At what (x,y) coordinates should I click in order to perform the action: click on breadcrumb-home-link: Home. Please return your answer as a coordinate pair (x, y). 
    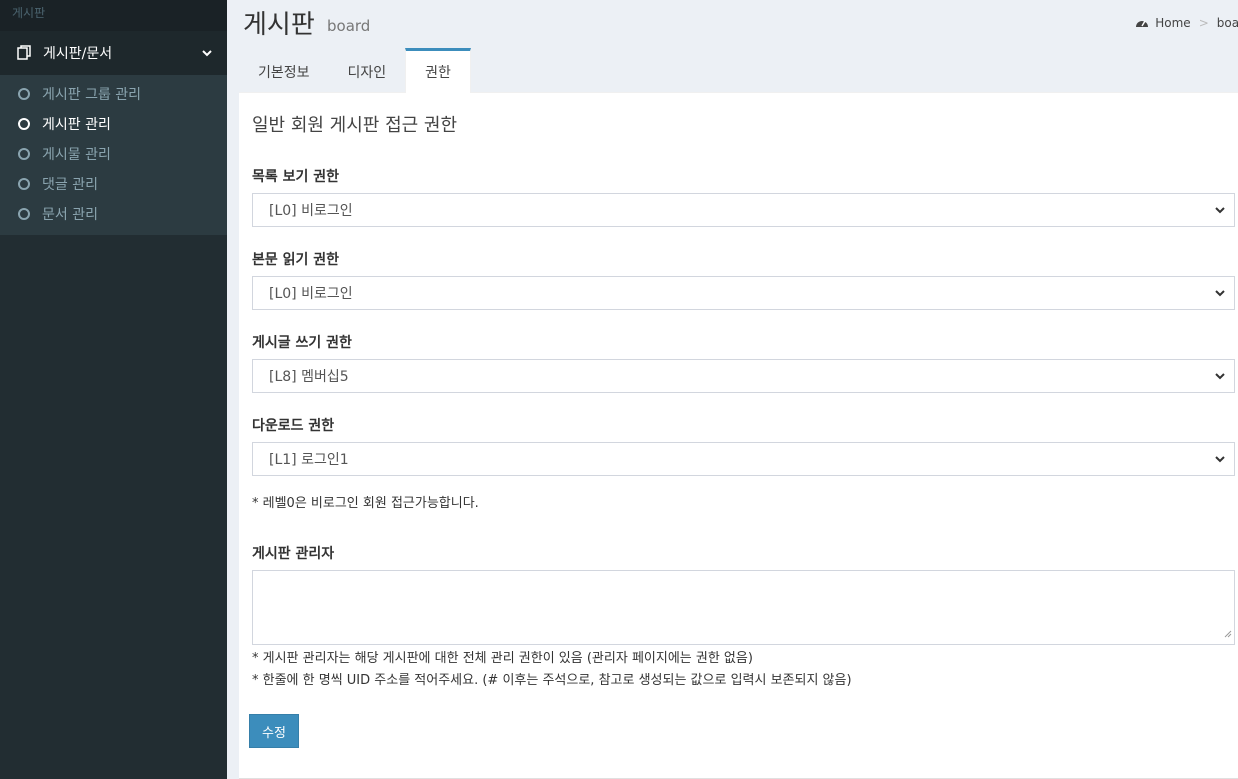
    Looking at the image, I should click on (1172, 23).